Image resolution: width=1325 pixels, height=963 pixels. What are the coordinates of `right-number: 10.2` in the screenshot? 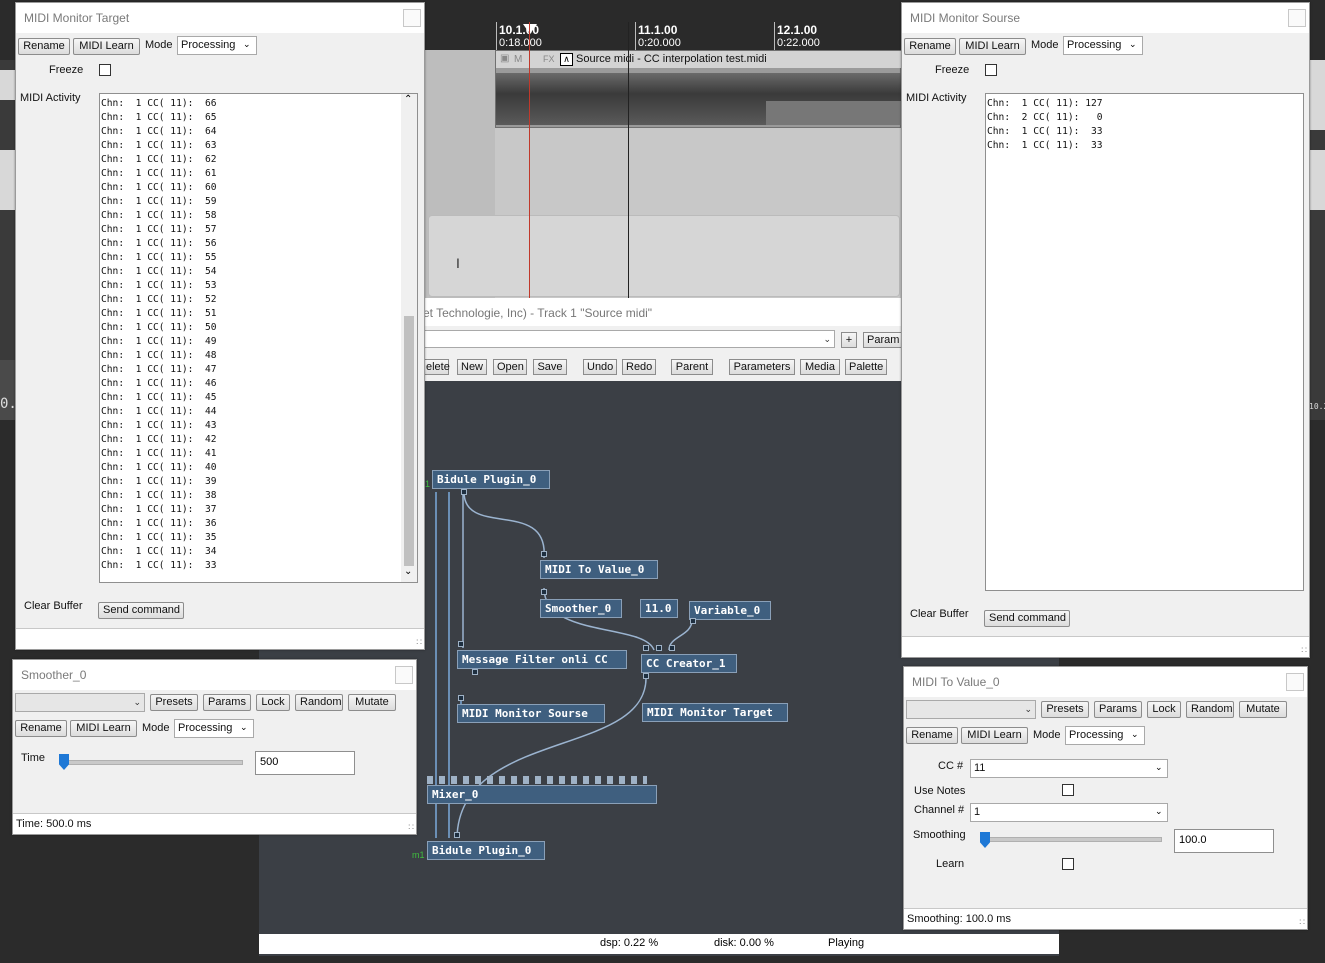 It's located at (1317, 406).